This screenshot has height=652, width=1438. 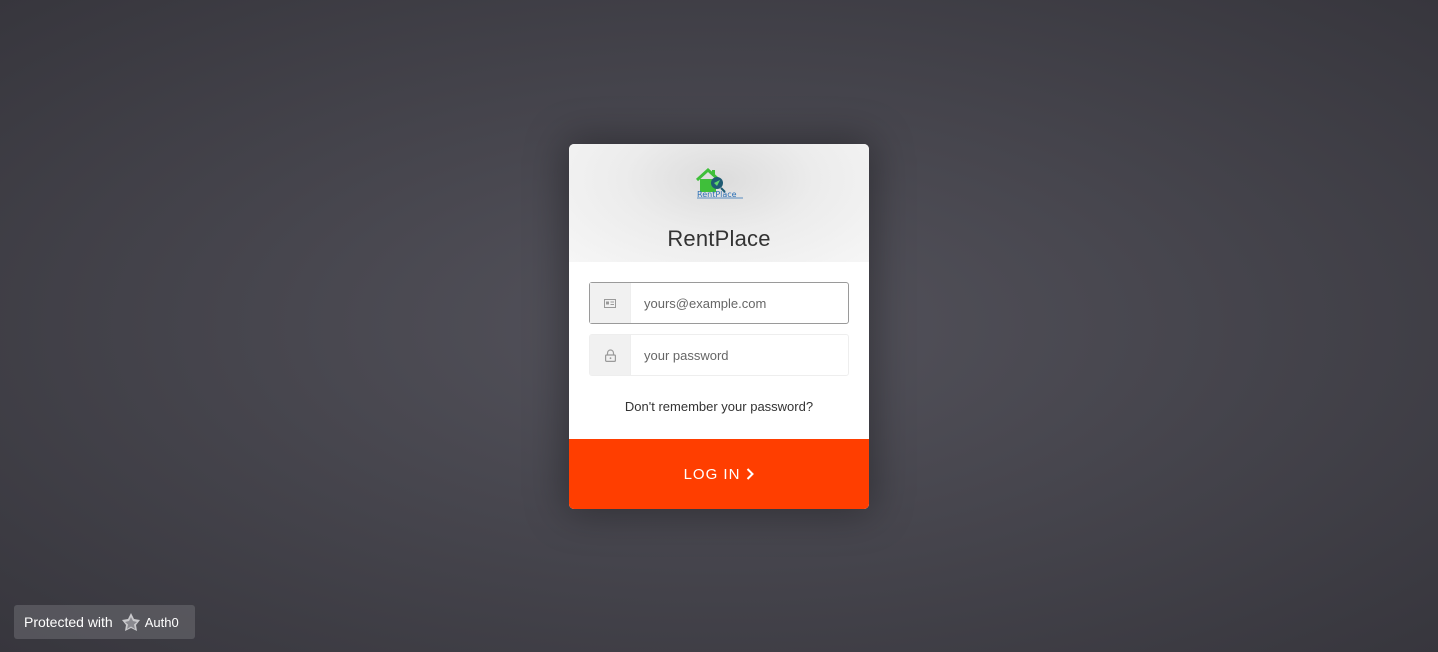 What do you see at coordinates (719, 406) in the screenshot?
I see `forgot-password-link: Don't remember your password?` at bounding box center [719, 406].